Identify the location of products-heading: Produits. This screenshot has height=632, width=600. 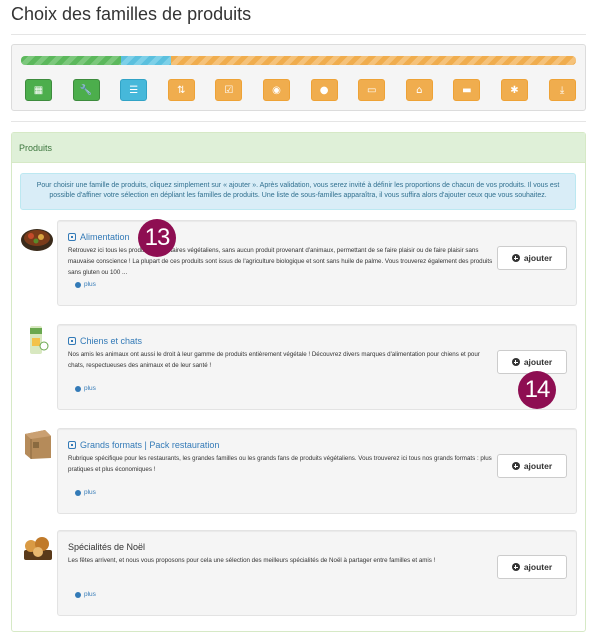
(298, 148).